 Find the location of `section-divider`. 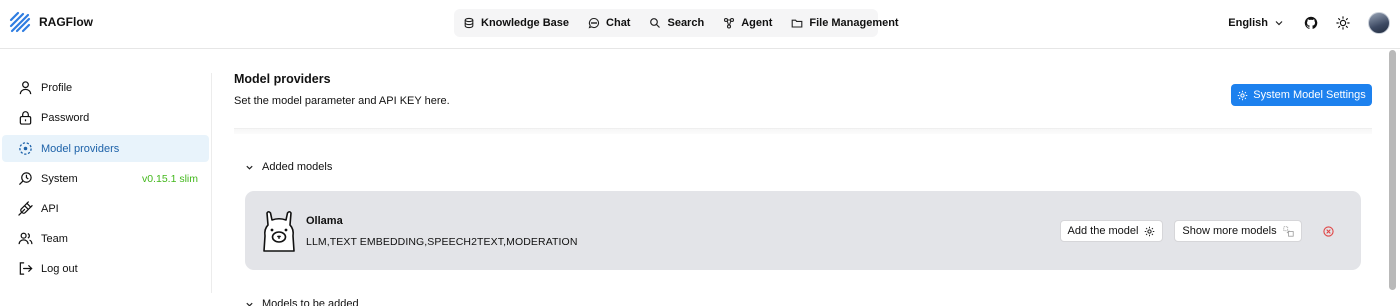

section-divider is located at coordinates (803, 131).